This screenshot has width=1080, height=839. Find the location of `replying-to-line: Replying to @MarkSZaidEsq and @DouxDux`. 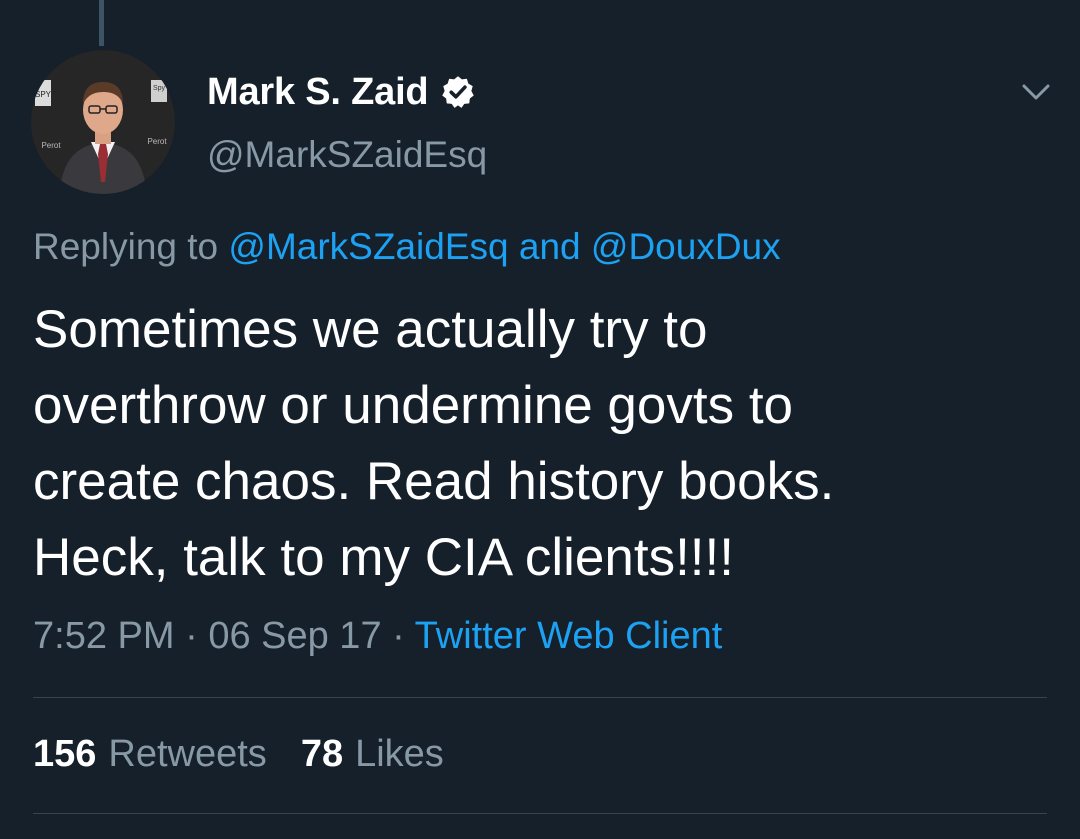

replying-to-line: Replying to @MarkSZaidEsq and @DouxDux is located at coordinates (407, 247).